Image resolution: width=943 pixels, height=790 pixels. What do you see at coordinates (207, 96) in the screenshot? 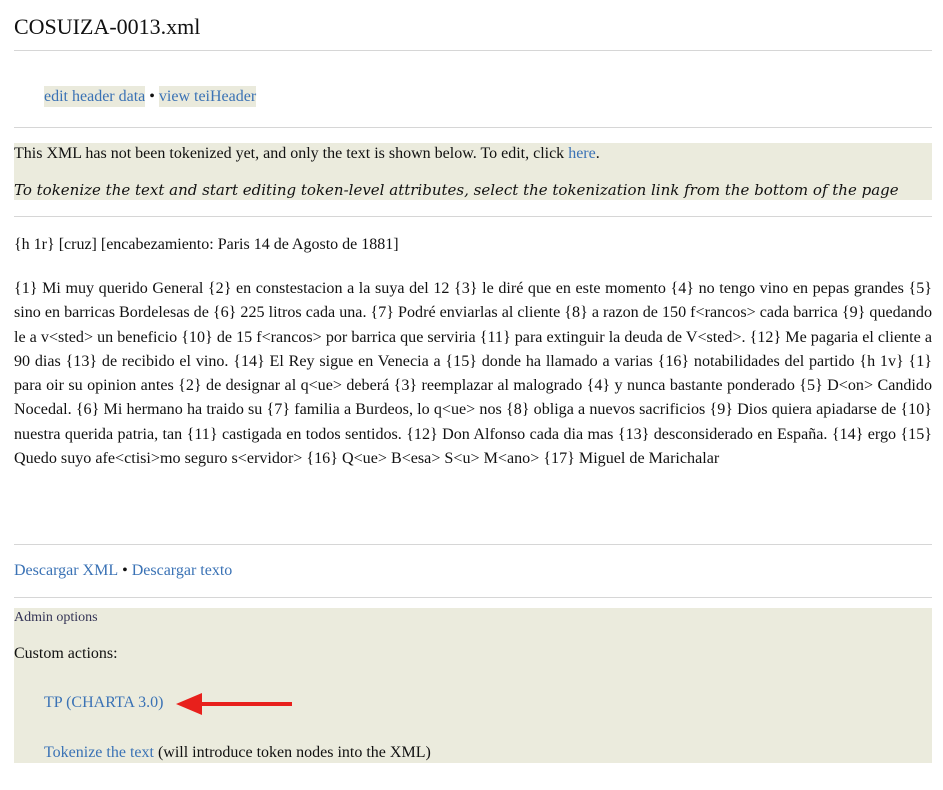
I see `view-teiheader-link: view teiHeader` at bounding box center [207, 96].